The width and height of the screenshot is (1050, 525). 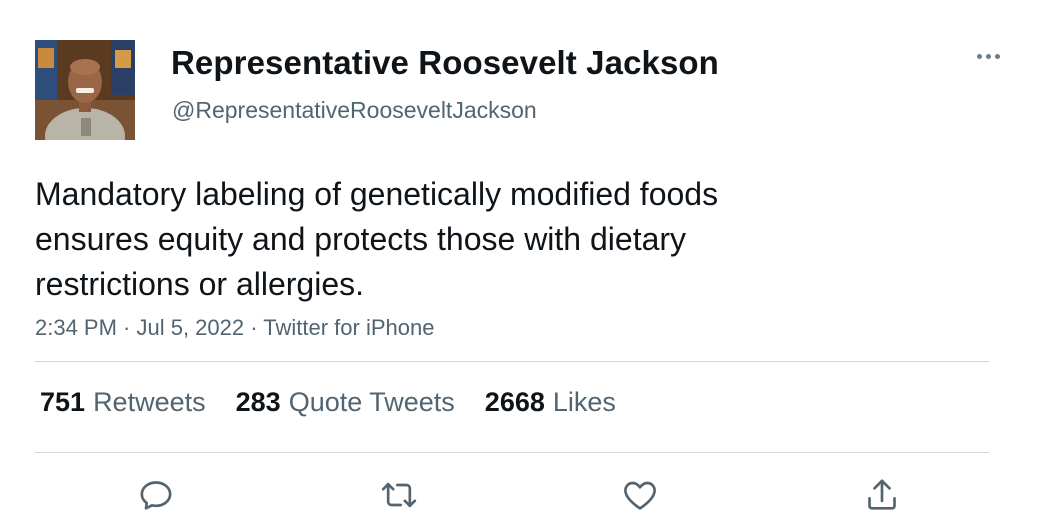 I want to click on retweets-count: 751, so click(x=63, y=402).